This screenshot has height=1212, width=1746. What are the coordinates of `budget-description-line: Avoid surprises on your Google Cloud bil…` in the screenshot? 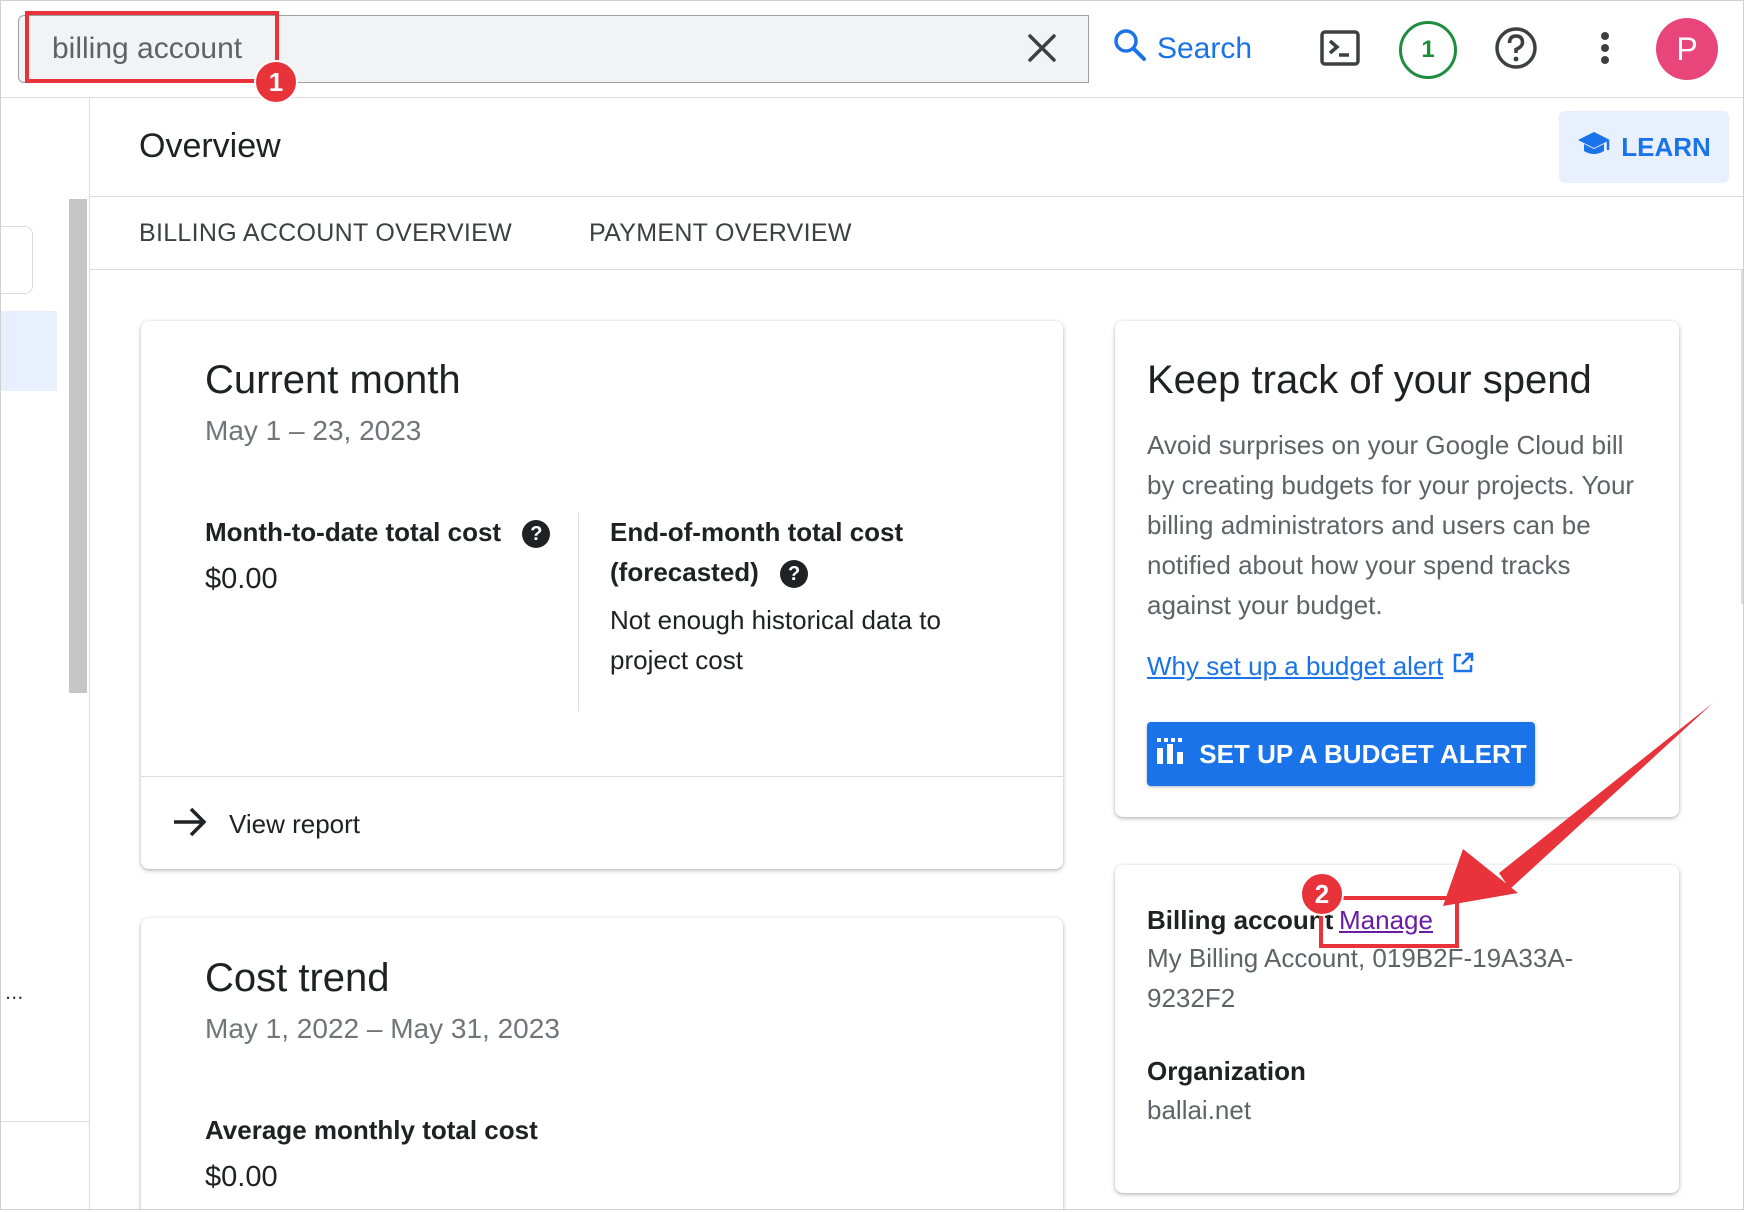 It's located at (1385, 445).